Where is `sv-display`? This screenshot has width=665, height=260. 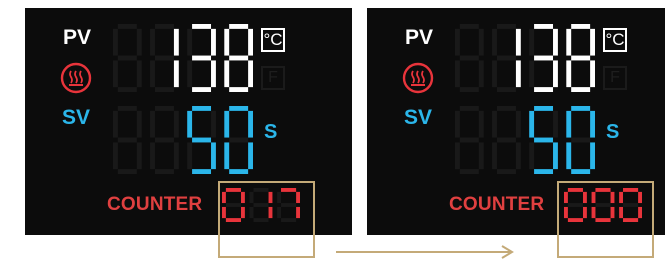 sv-display is located at coordinates (183, 140).